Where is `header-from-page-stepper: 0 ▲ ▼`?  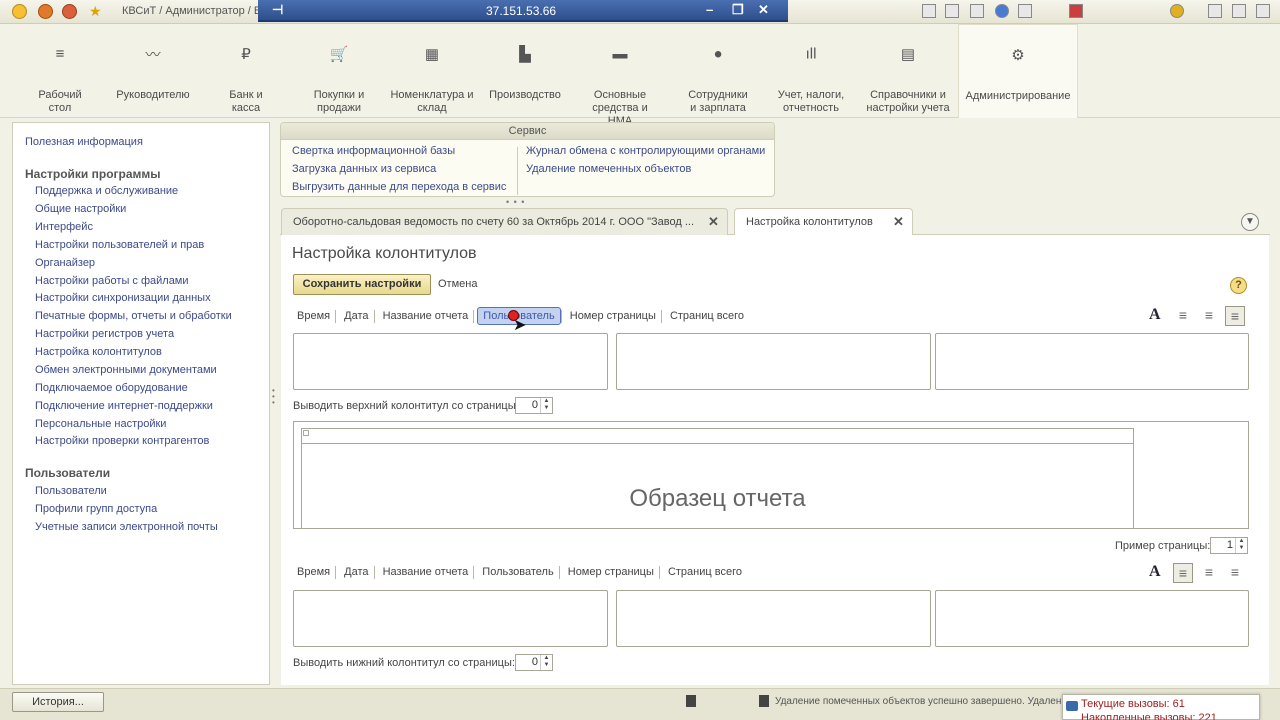 header-from-page-stepper: 0 ▲ ▼ is located at coordinates (534, 405).